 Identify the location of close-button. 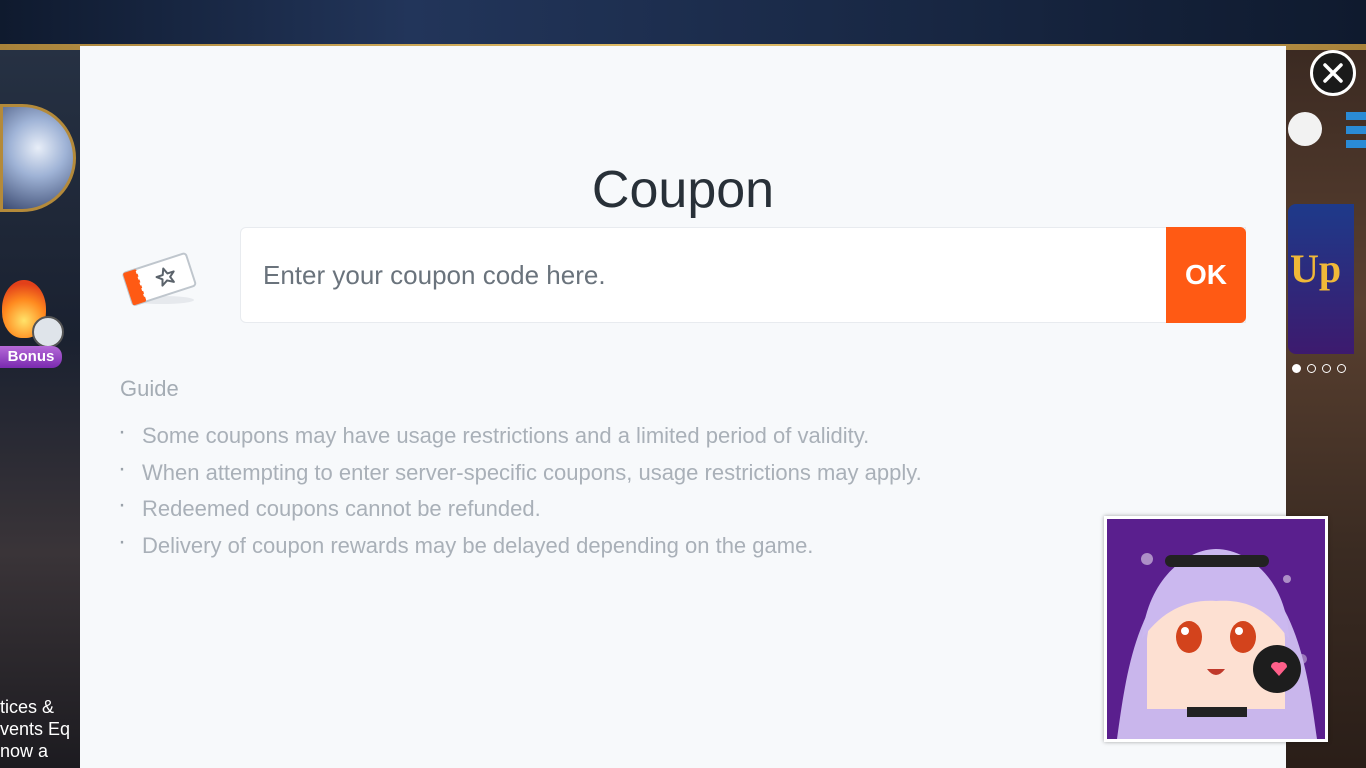
(1333, 73).